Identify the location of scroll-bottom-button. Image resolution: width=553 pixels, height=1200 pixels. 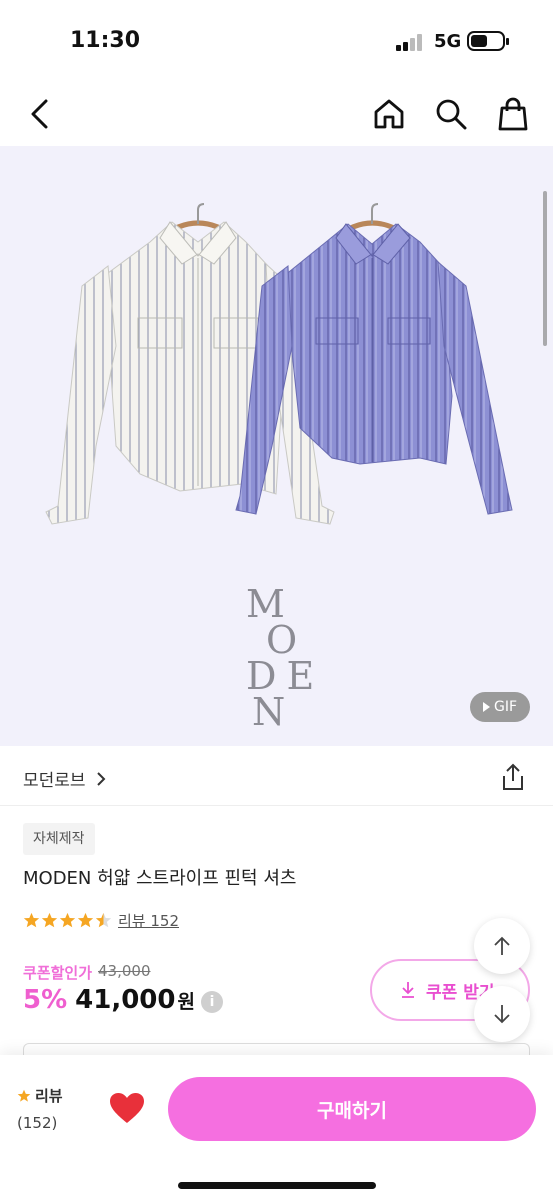
(502, 1014).